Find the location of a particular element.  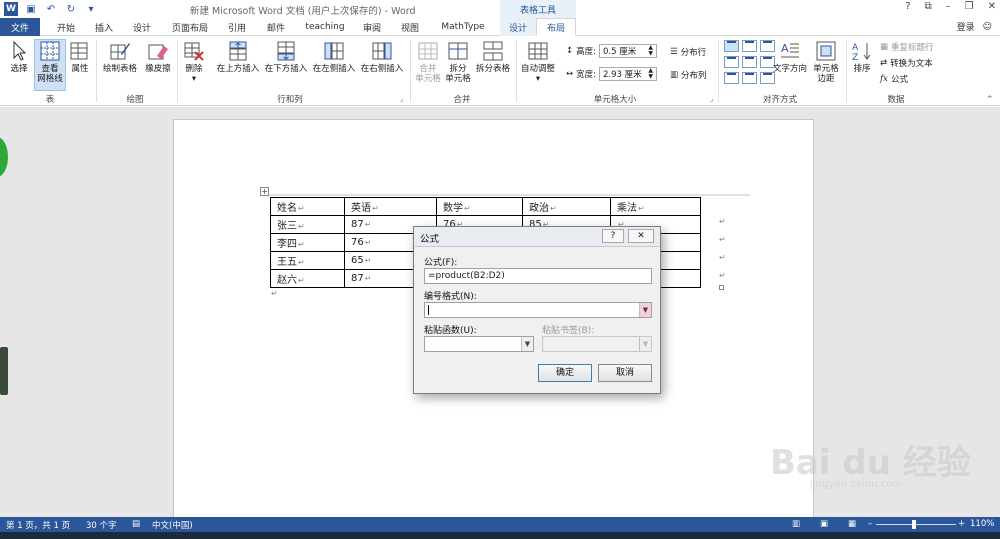

table-resize-handle-icon is located at coordinates (721, 287).